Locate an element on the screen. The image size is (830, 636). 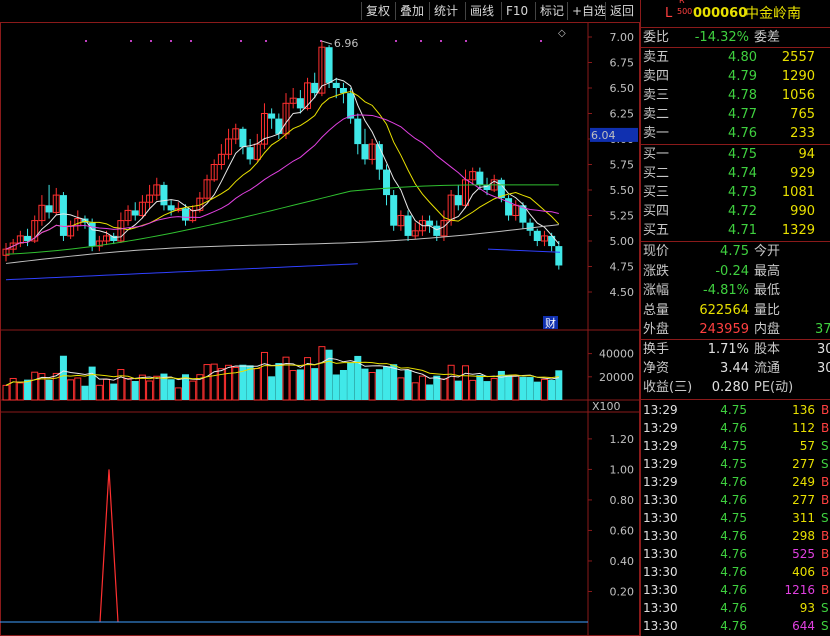
price-tick-label: 6.50 is located at coordinates (622, 88).